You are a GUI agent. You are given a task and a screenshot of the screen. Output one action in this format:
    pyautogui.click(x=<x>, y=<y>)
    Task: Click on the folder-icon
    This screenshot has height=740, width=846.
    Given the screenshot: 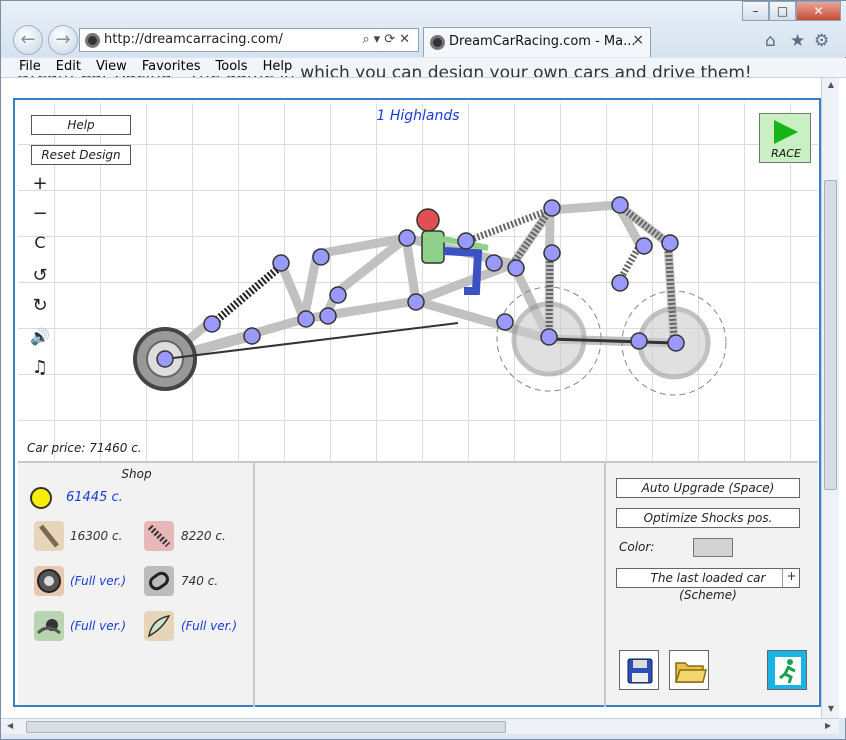 What is the action you would take?
    pyautogui.click(x=690, y=672)
    